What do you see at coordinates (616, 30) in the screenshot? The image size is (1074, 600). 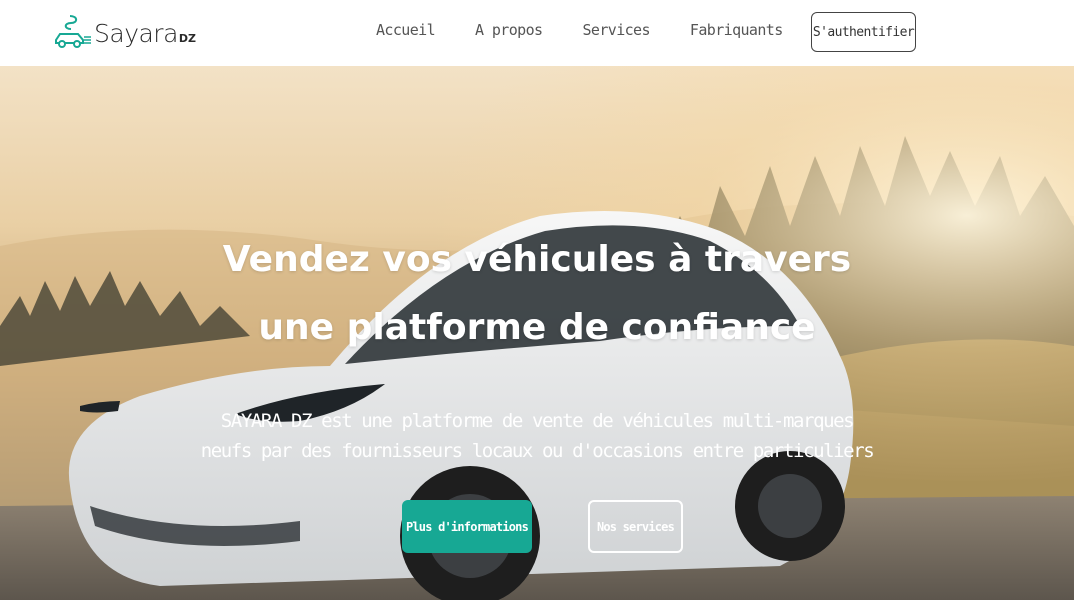 I see `nav-link-services: Services` at bounding box center [616, 30].